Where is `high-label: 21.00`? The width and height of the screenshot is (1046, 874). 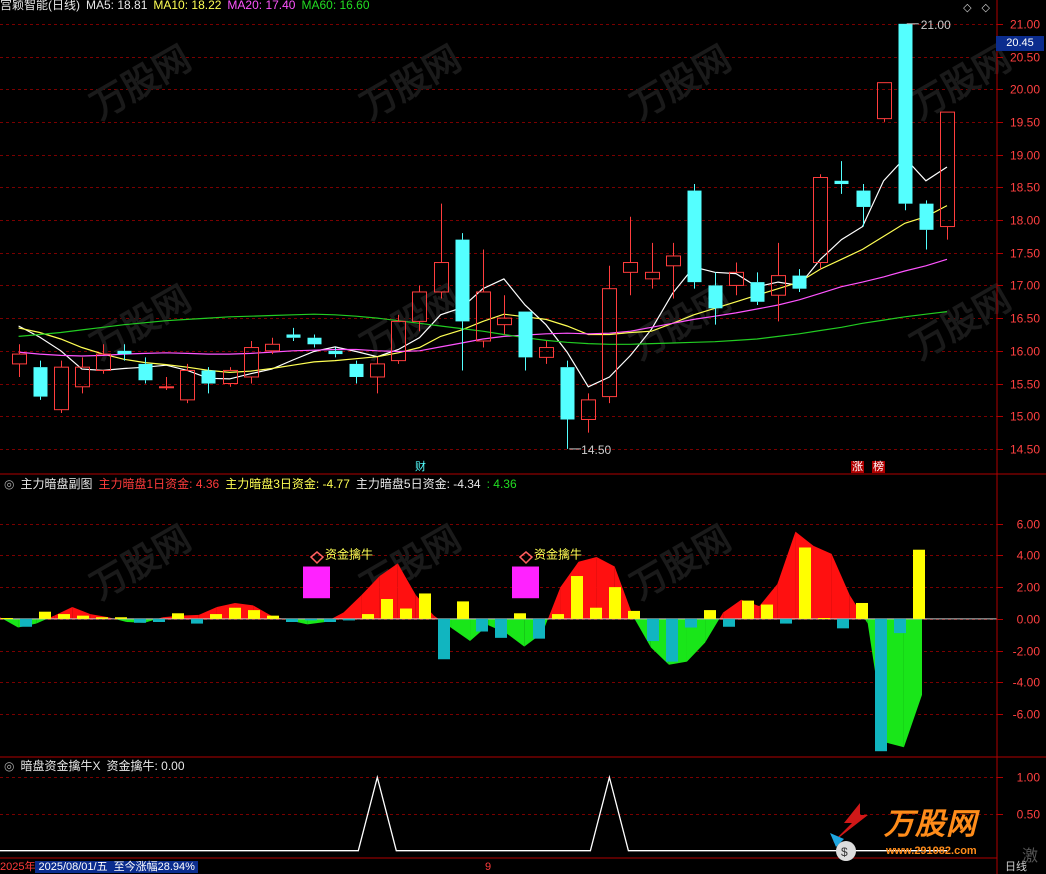 high-label: 21.00 is located at coordinates (936, 25).